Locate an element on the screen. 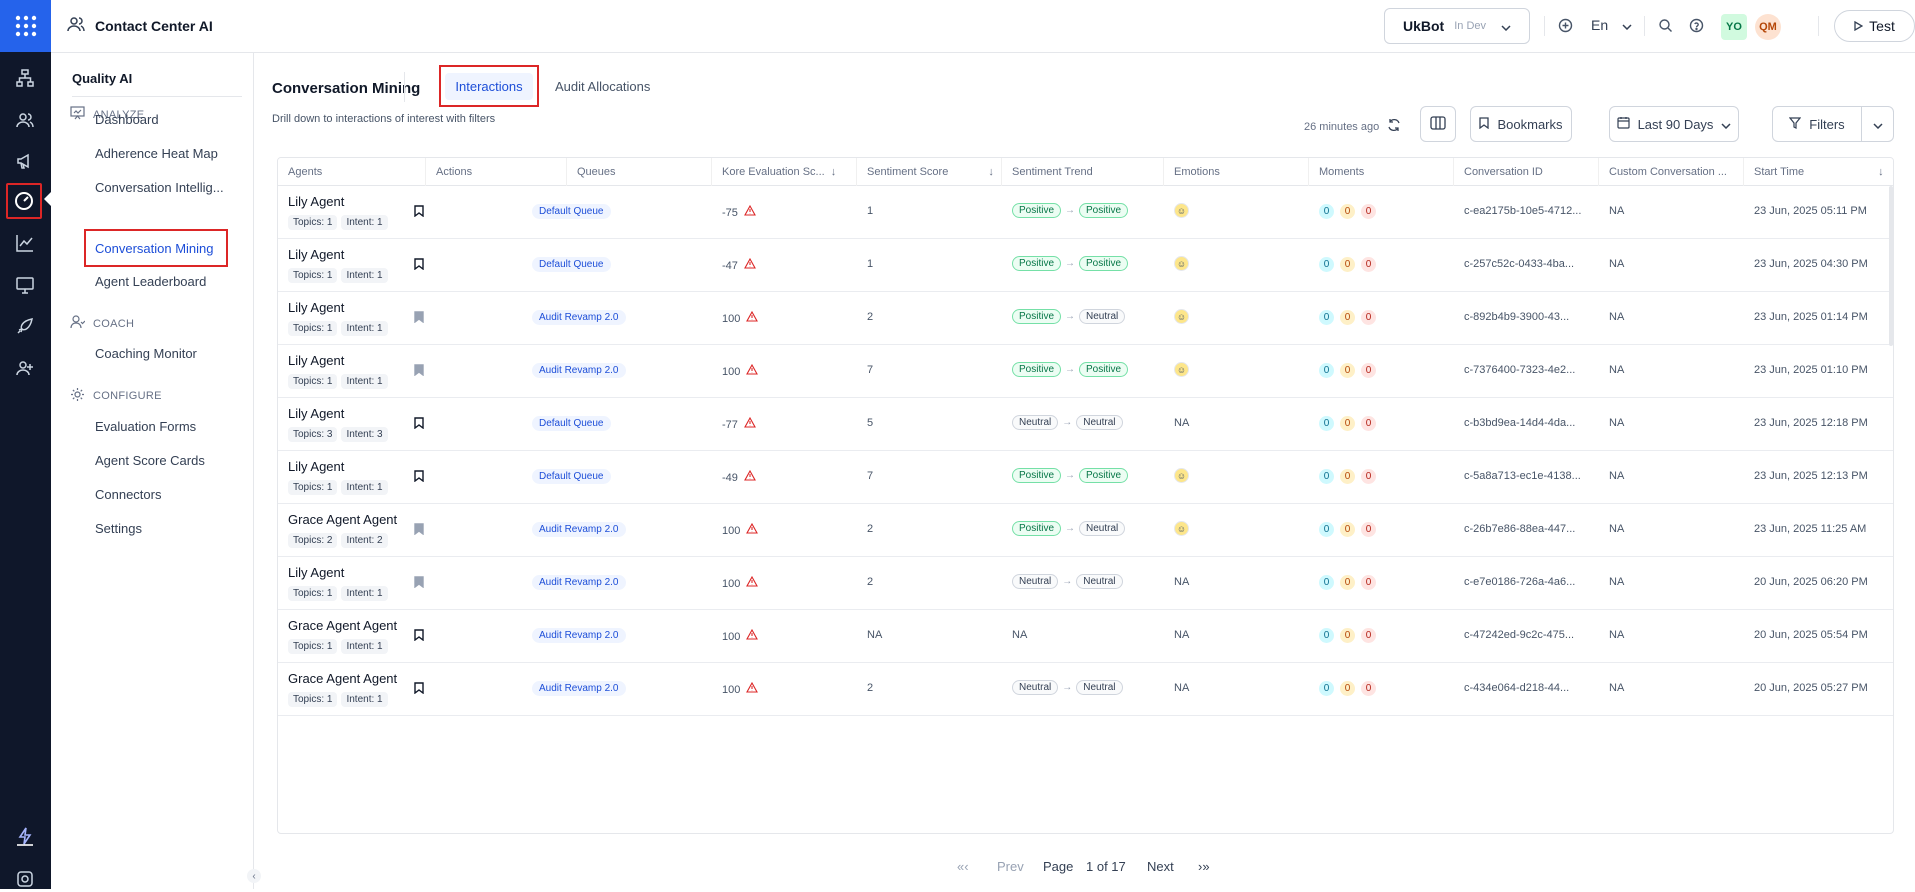 This screenshot has width=1915, height=892. analytics-icon is located at coordinates (25, 243).